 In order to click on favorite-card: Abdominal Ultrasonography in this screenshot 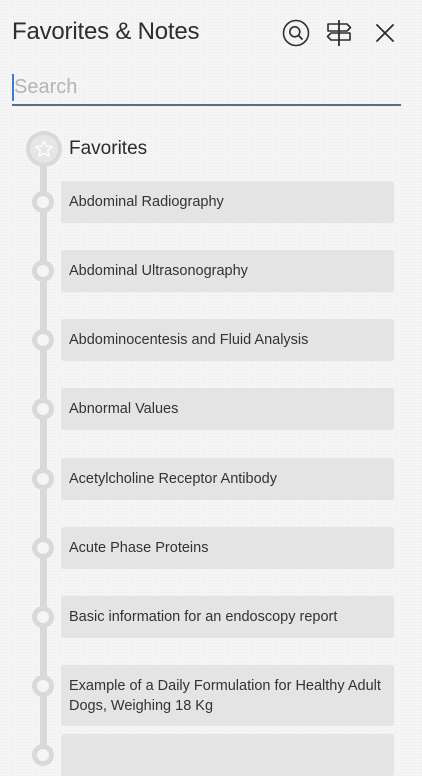, I will do `click(227, 271)`.